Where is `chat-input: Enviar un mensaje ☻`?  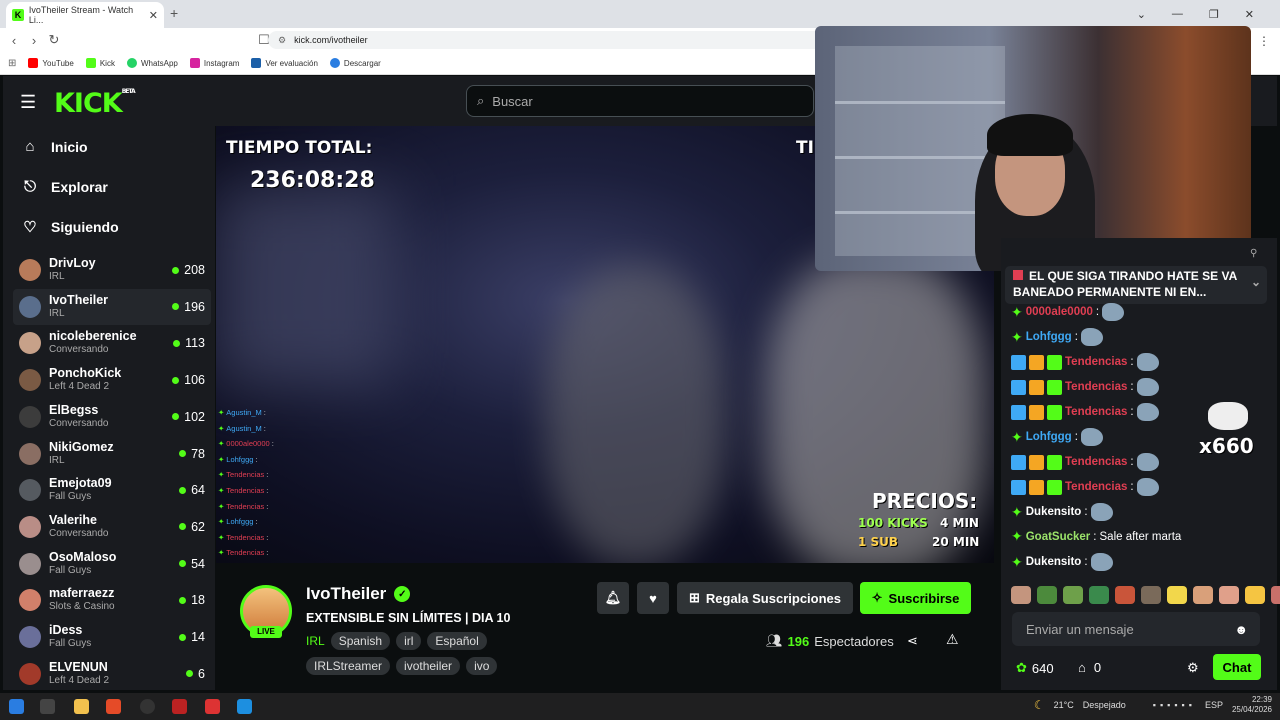 chat-input: Enviar un mensaje ☻ is located at coordinates (1136, 629).